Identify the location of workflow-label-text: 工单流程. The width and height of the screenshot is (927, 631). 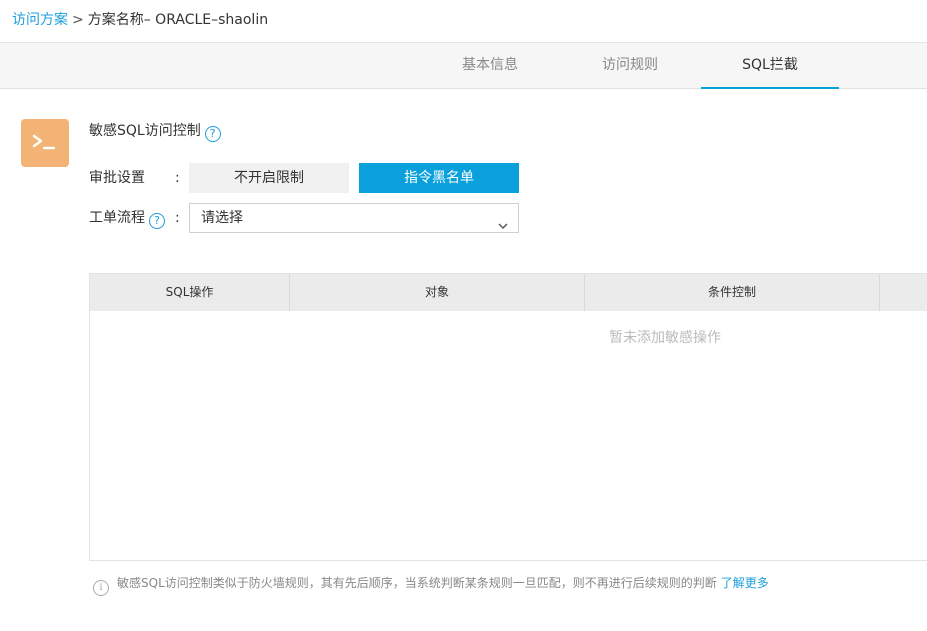
(117, 218).